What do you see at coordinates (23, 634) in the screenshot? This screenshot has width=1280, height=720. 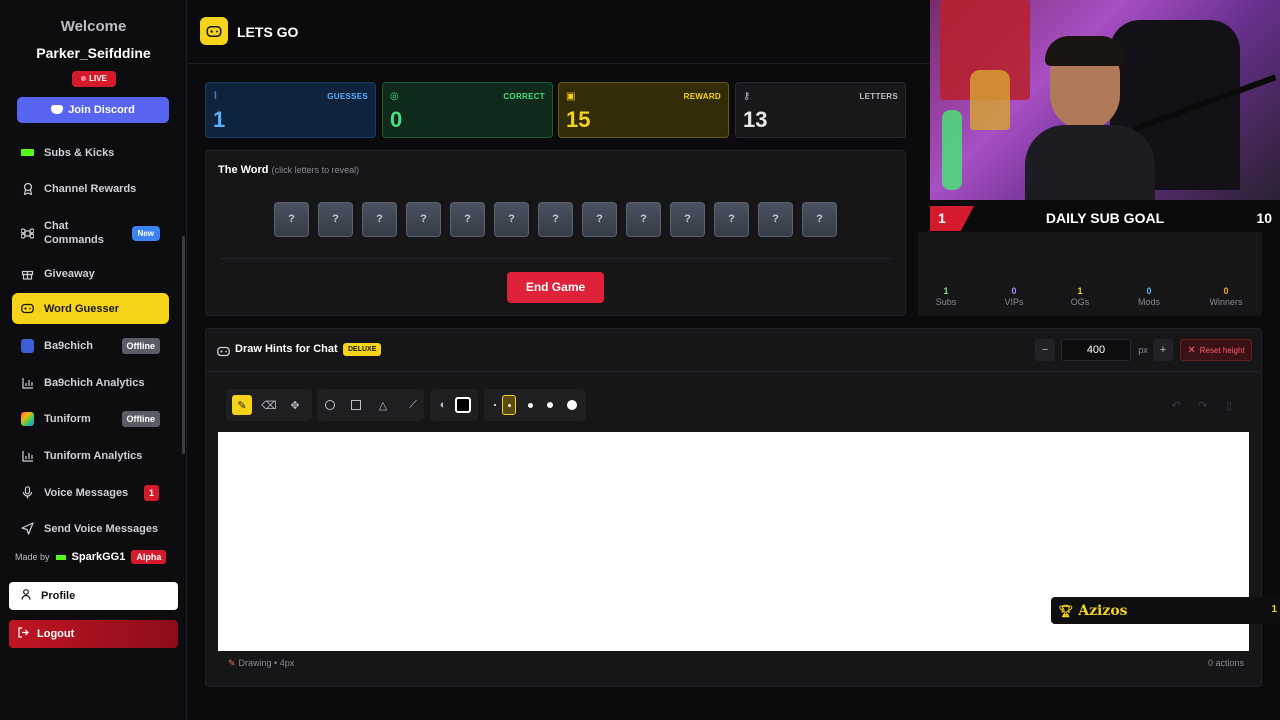 I see `logout-icon` at bounding box center [23, 634].